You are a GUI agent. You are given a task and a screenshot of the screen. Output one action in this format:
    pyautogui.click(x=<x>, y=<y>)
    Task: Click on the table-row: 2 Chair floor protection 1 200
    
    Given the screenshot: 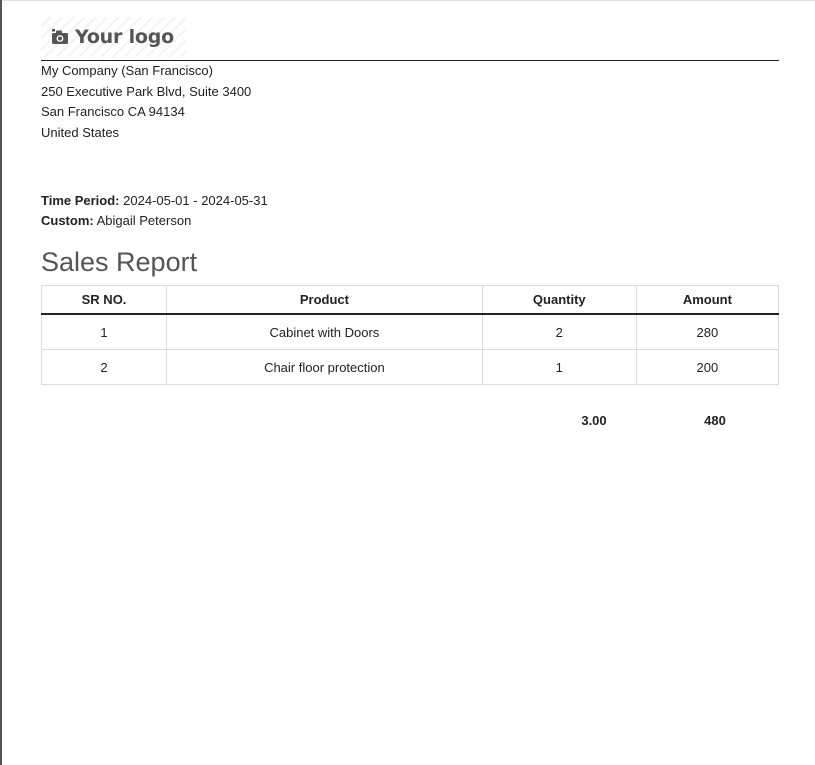 What is the action you would take?
    pyautogui.click(x=410, y=367)
    